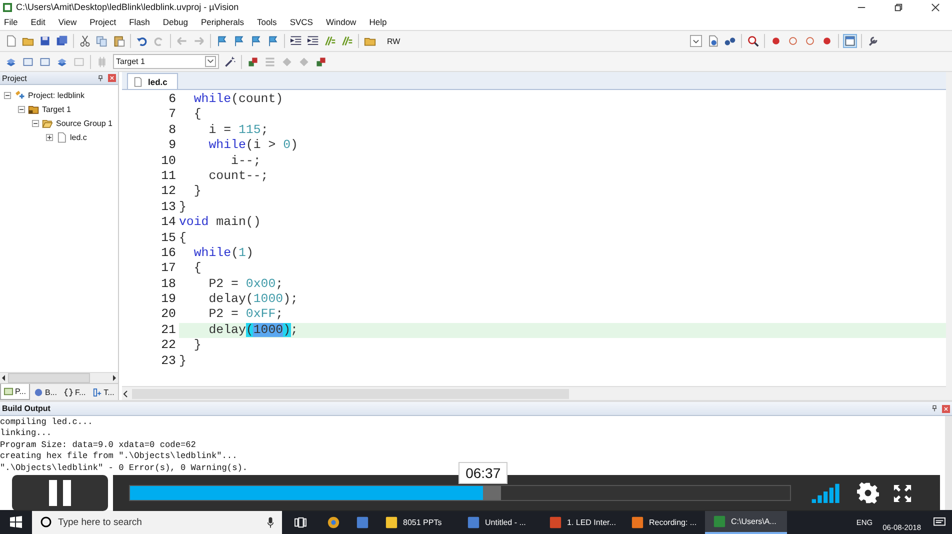 The height and width of the screenshot is (534, 952). What do you see at coordinates (223, 254) in the screenshot?
I see `code-line: while(1)` at bounding box center [223, 254].